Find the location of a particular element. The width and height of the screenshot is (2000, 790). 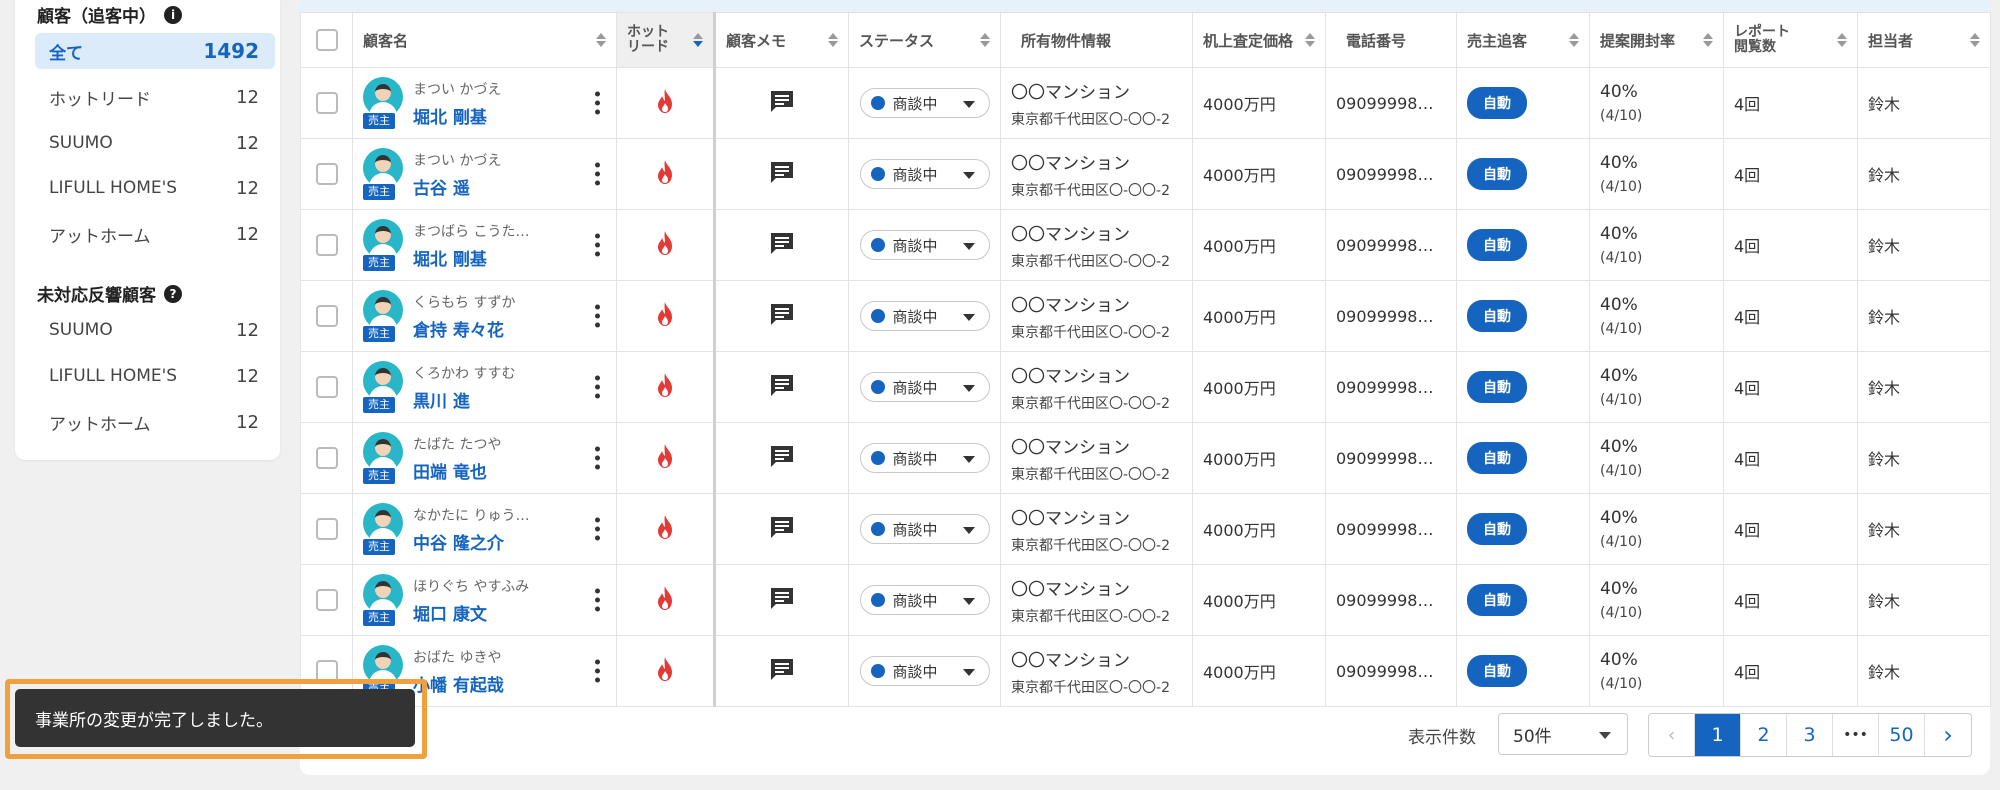

header-select-all is located at coordinates (326, 40).